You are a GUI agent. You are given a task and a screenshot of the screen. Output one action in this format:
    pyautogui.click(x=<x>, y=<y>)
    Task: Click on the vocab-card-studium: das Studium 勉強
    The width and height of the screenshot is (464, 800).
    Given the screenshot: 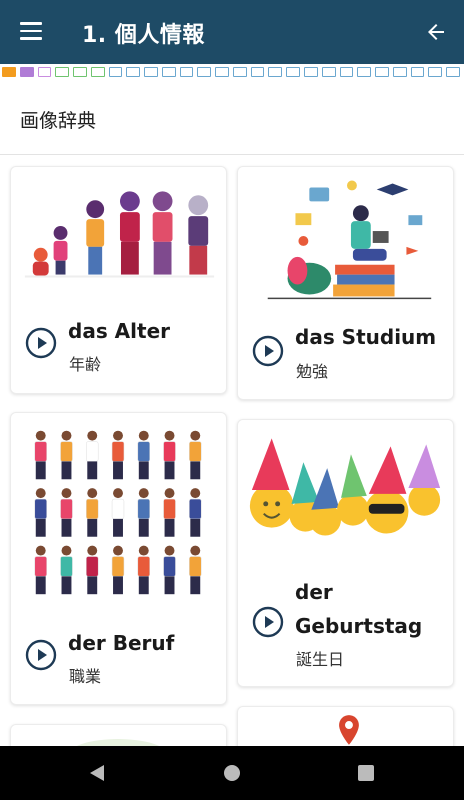 What is the action you would take?
    pyautogui.click(x=345, y=283)
    